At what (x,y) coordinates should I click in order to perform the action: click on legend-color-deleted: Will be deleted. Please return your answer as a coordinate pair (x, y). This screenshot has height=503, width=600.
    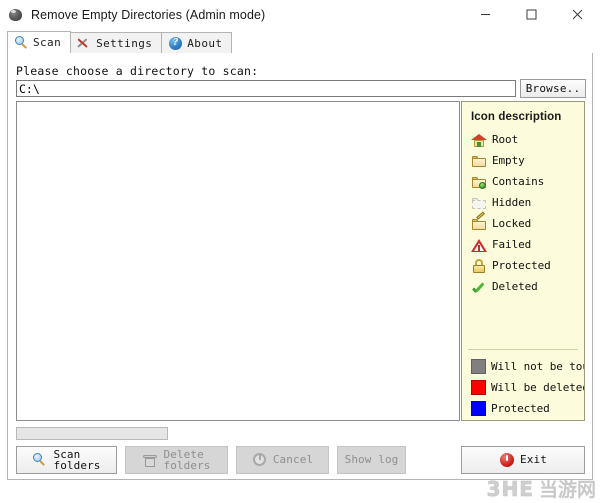
    Looking at the image, I should click on (523, 387).